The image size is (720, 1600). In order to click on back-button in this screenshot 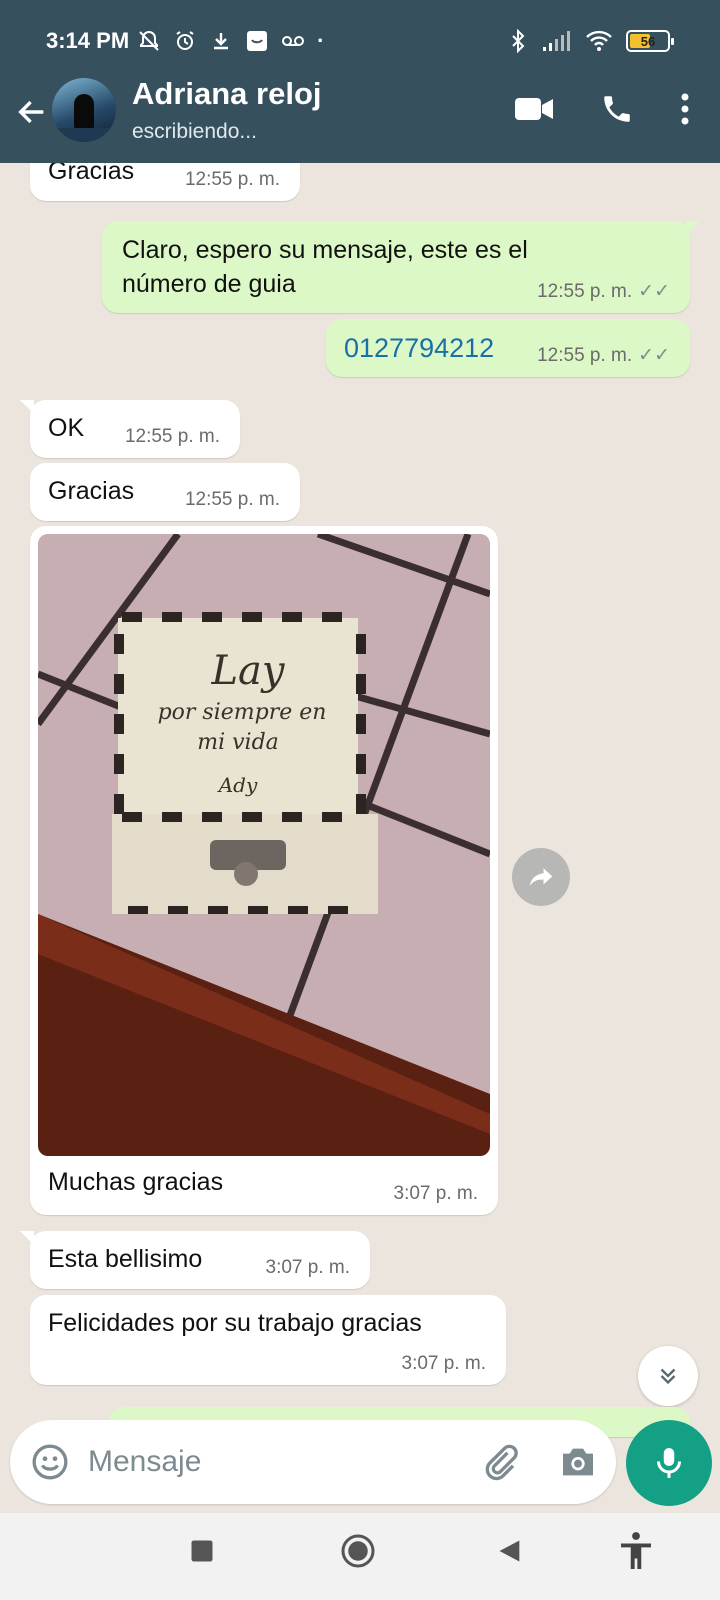, I will do `click(32, 112)`.